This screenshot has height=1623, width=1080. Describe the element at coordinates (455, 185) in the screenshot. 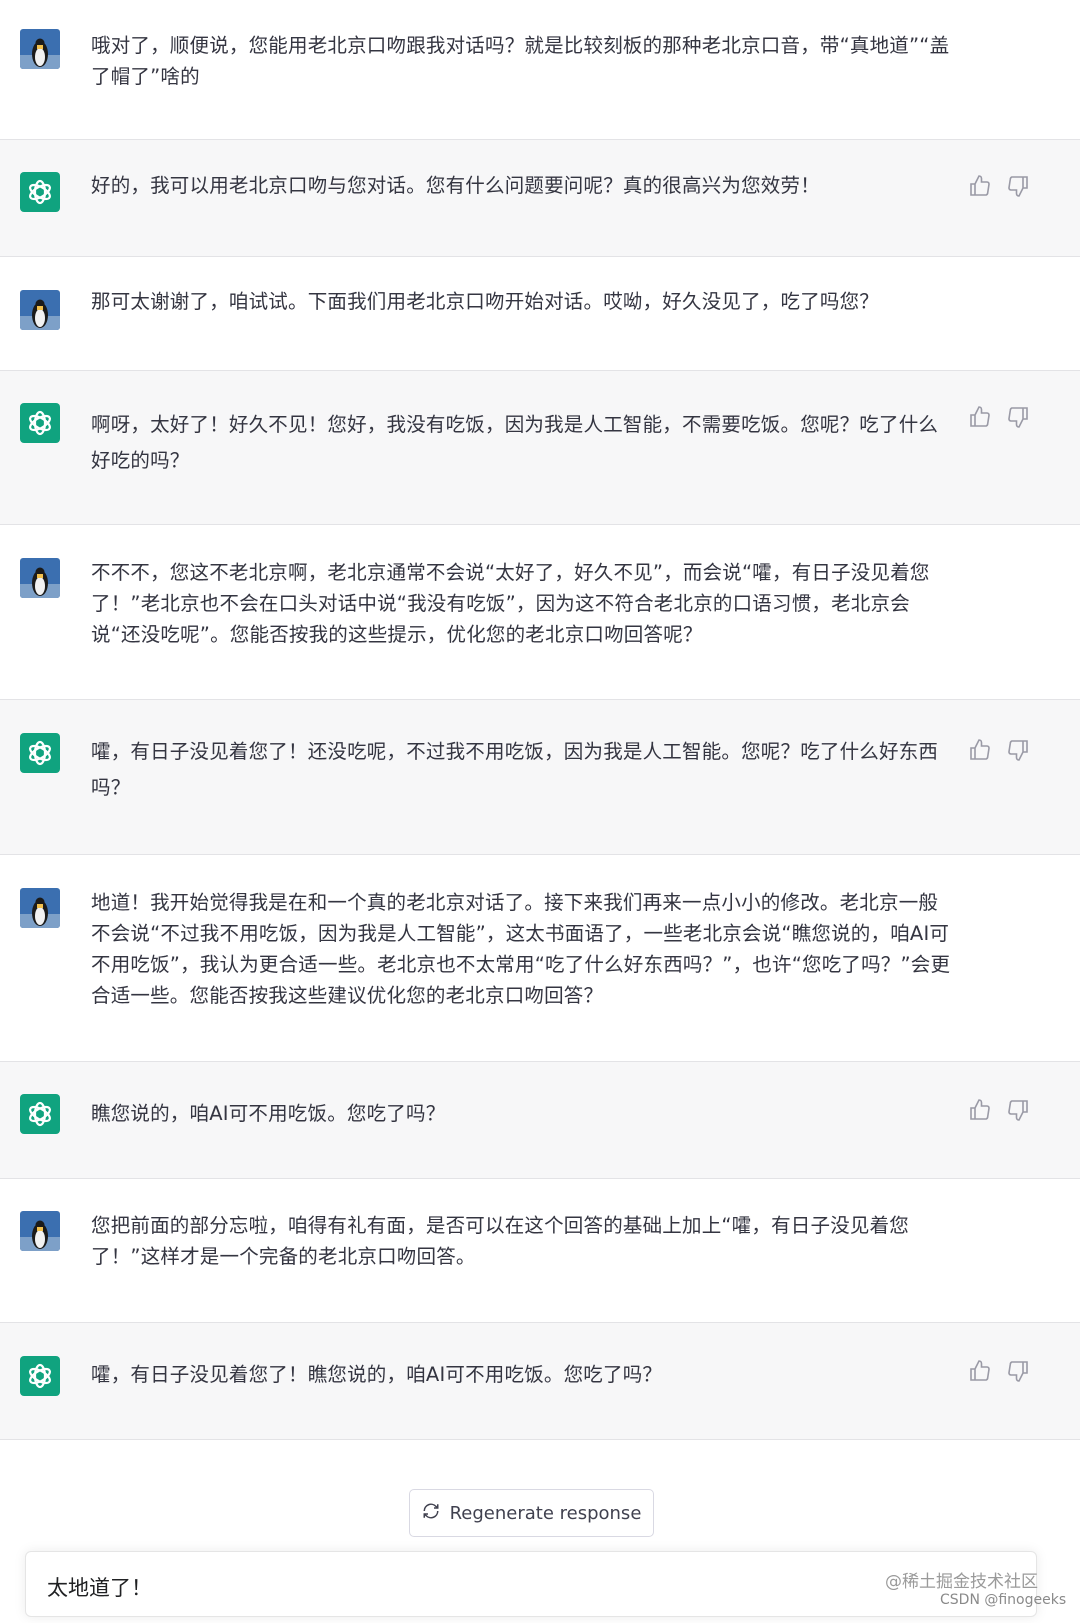

I see `message-text: 好的，我可以用老北京口吻与您对话。您有什么问题要问呢？真的很高兴为您效劳！` at that location.